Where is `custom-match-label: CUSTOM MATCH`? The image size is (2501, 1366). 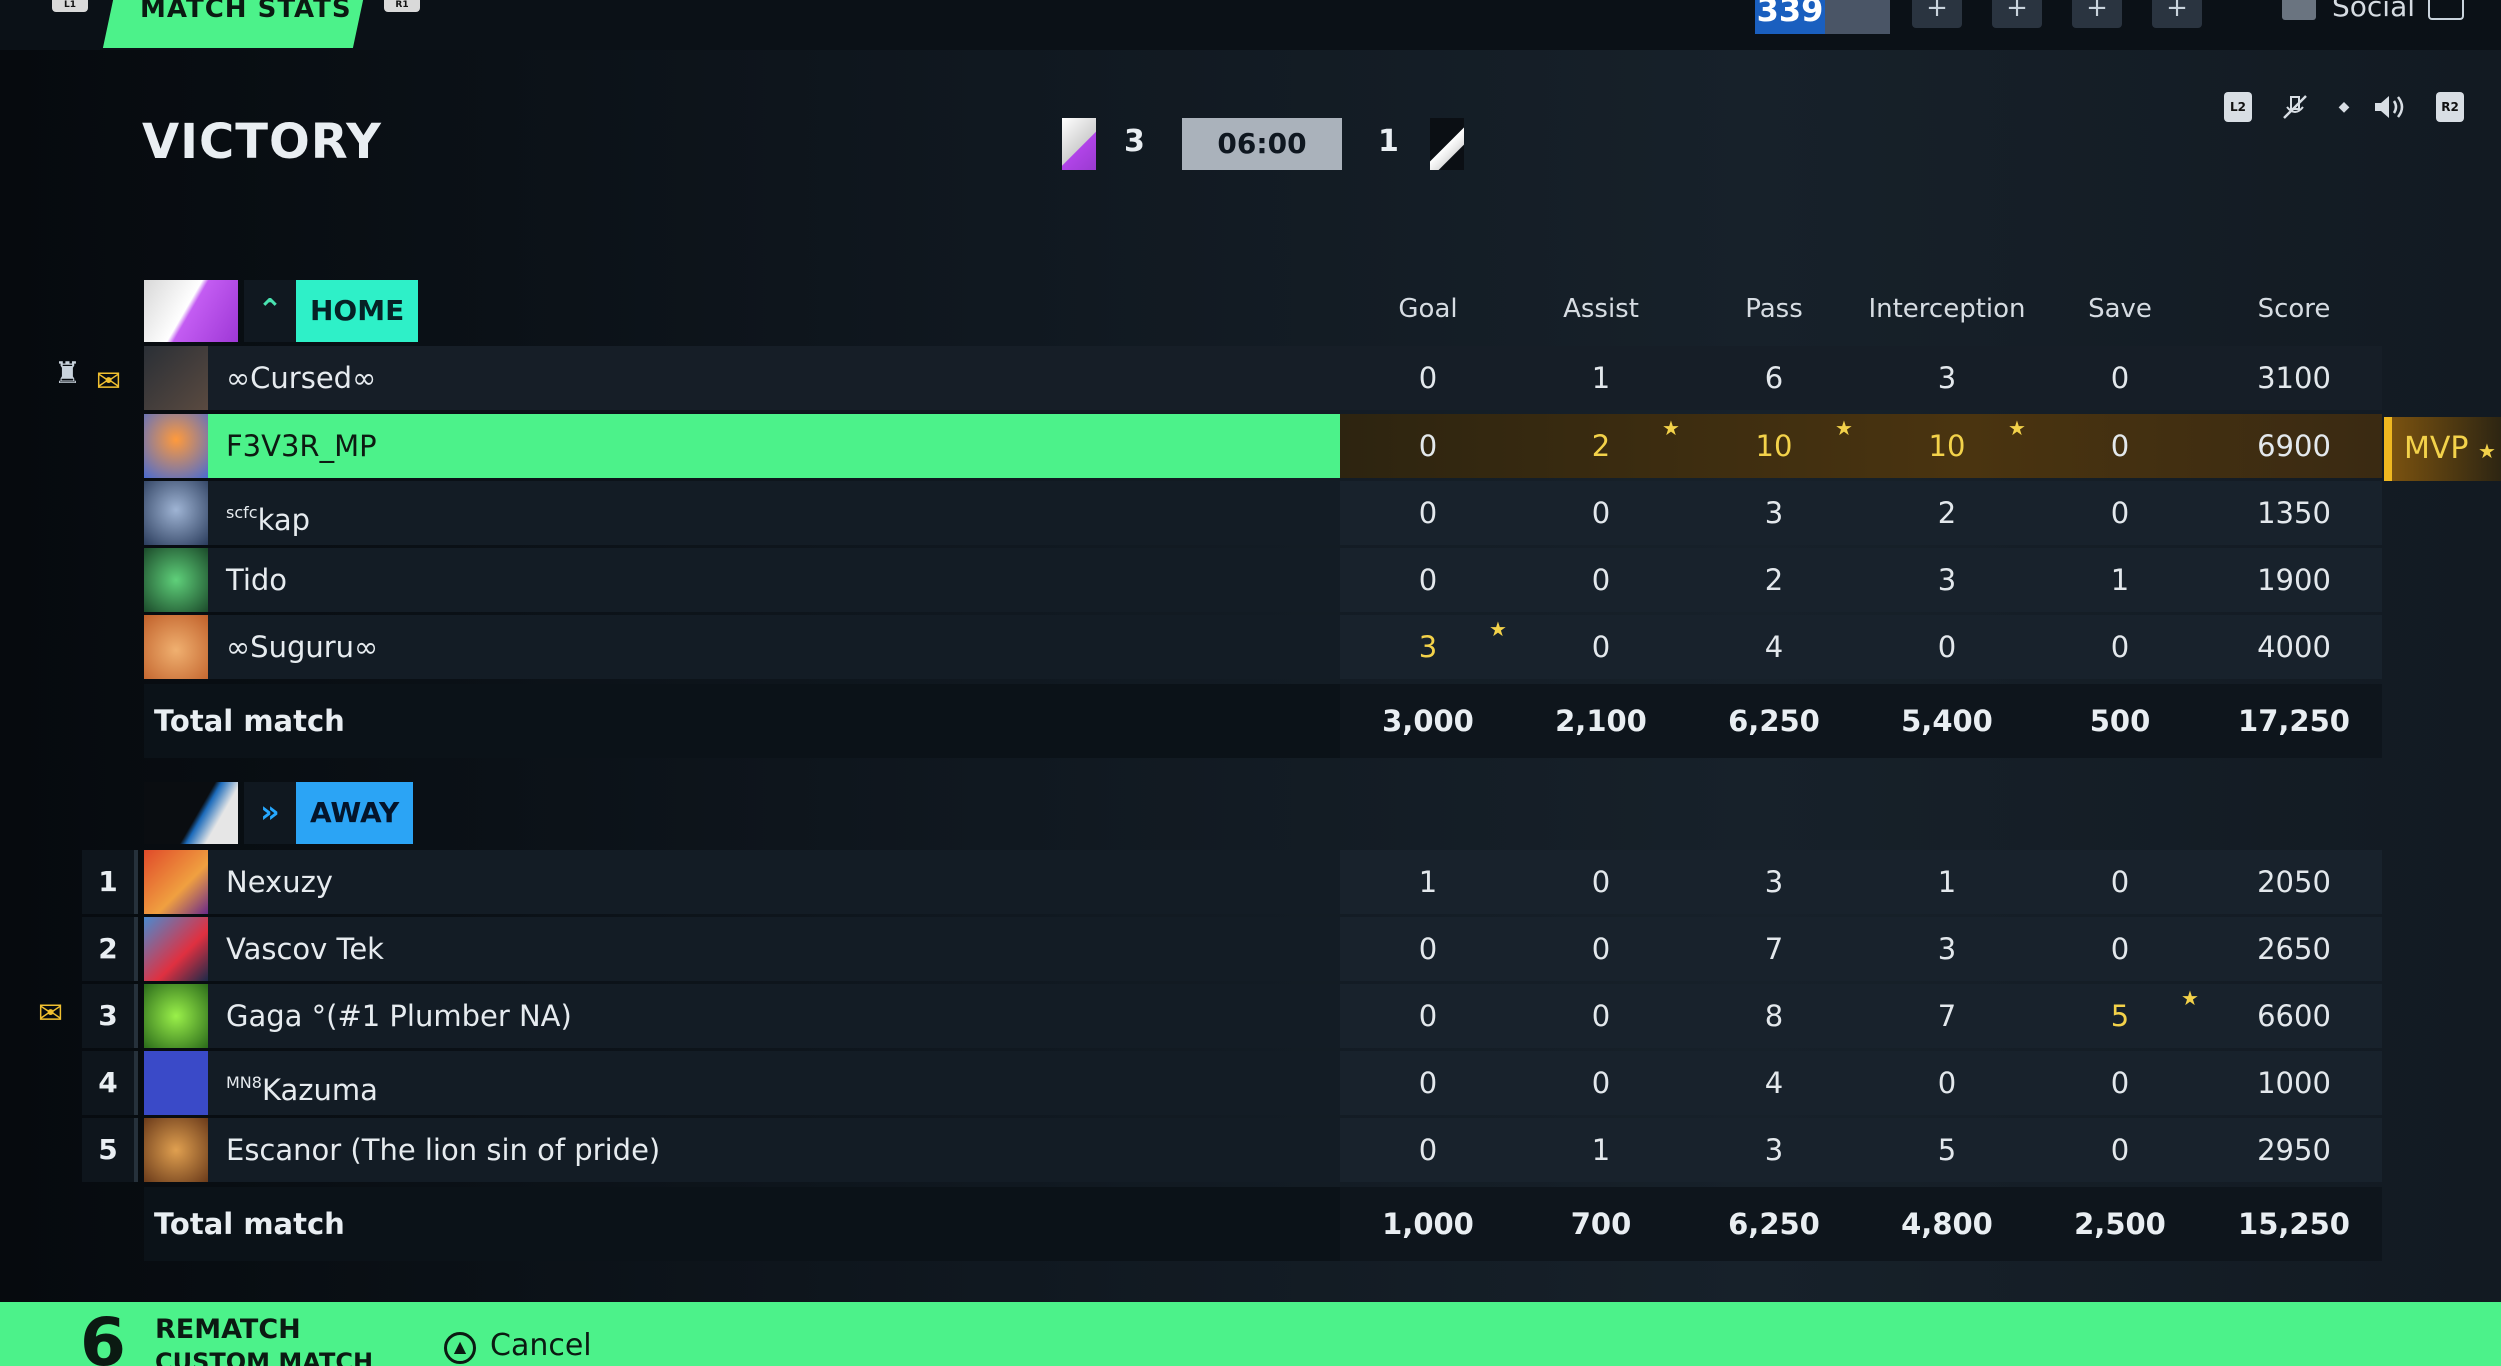
custom-match-label: CUSTOM MATCH is located at coordinates (264, 1357).